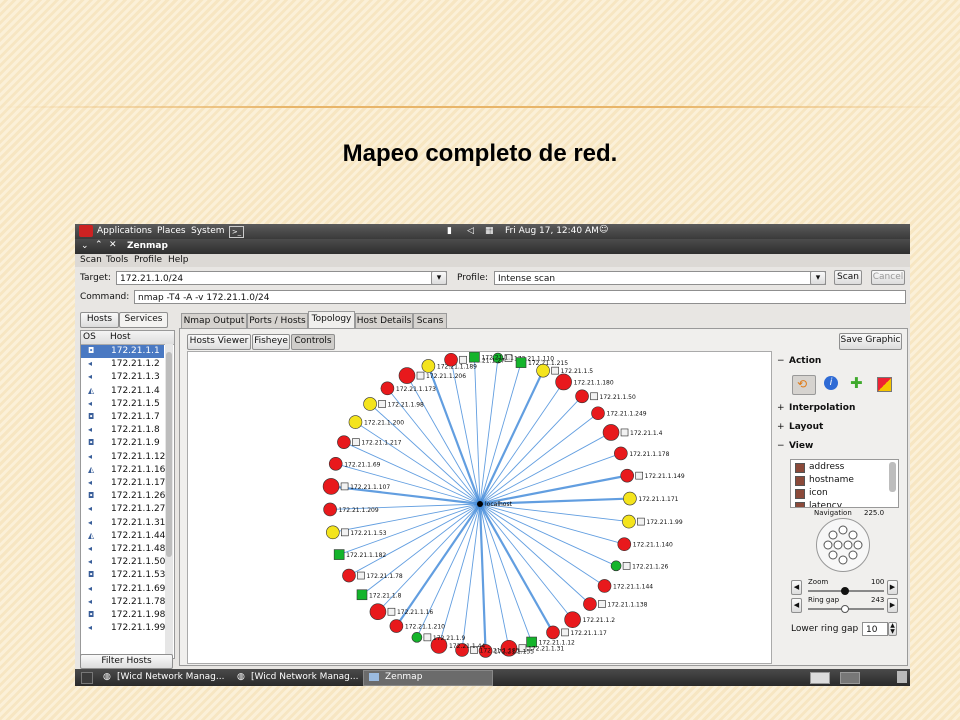 This screenshot has height=720, width=960. I want to click on target-dropdown-icon: ▾, so click(439, 278).